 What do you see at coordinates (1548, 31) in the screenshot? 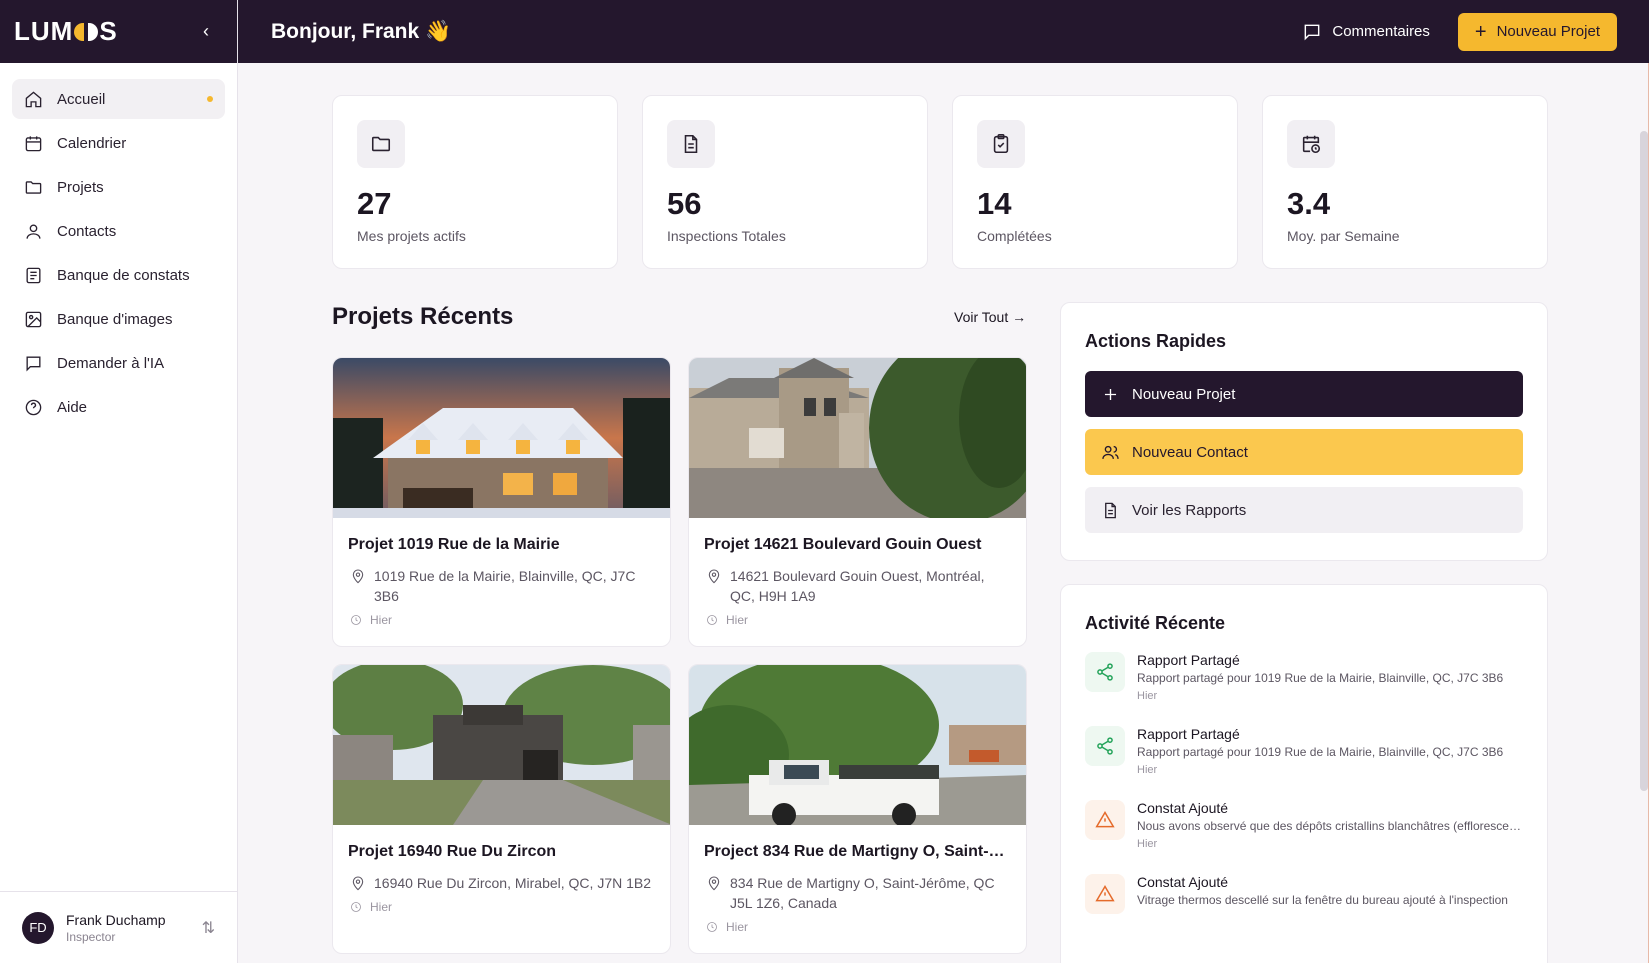
I see `new-project-label: Nouveau Projet` at bounding box center [1548, 31].